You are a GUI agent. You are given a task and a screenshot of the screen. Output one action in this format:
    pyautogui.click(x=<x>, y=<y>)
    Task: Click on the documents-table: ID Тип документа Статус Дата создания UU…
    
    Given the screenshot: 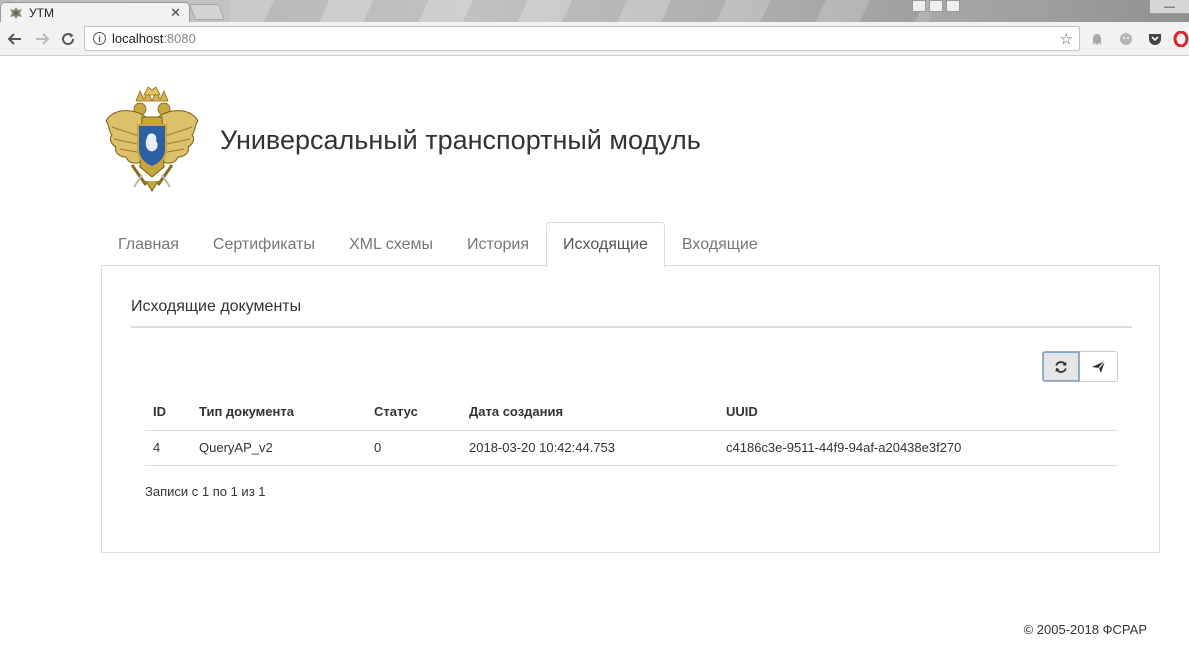 What is the action you would take?
    pyautogui.click(x=631, y=429)
    